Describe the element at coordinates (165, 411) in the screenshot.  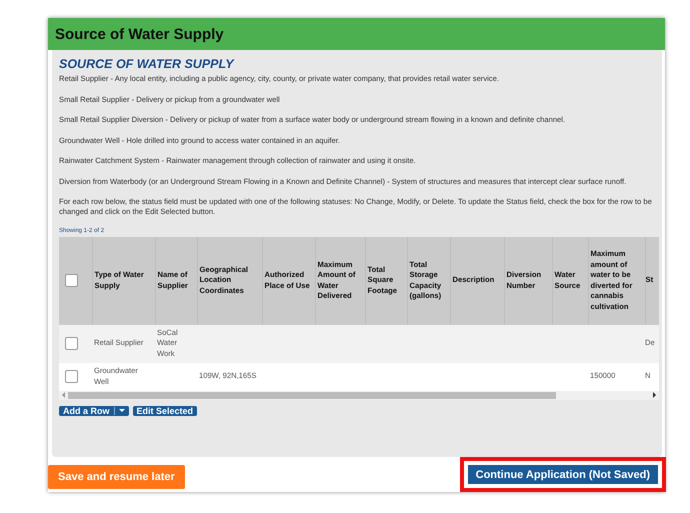
I see `edit-selected-button: Edit Selected` at that location.